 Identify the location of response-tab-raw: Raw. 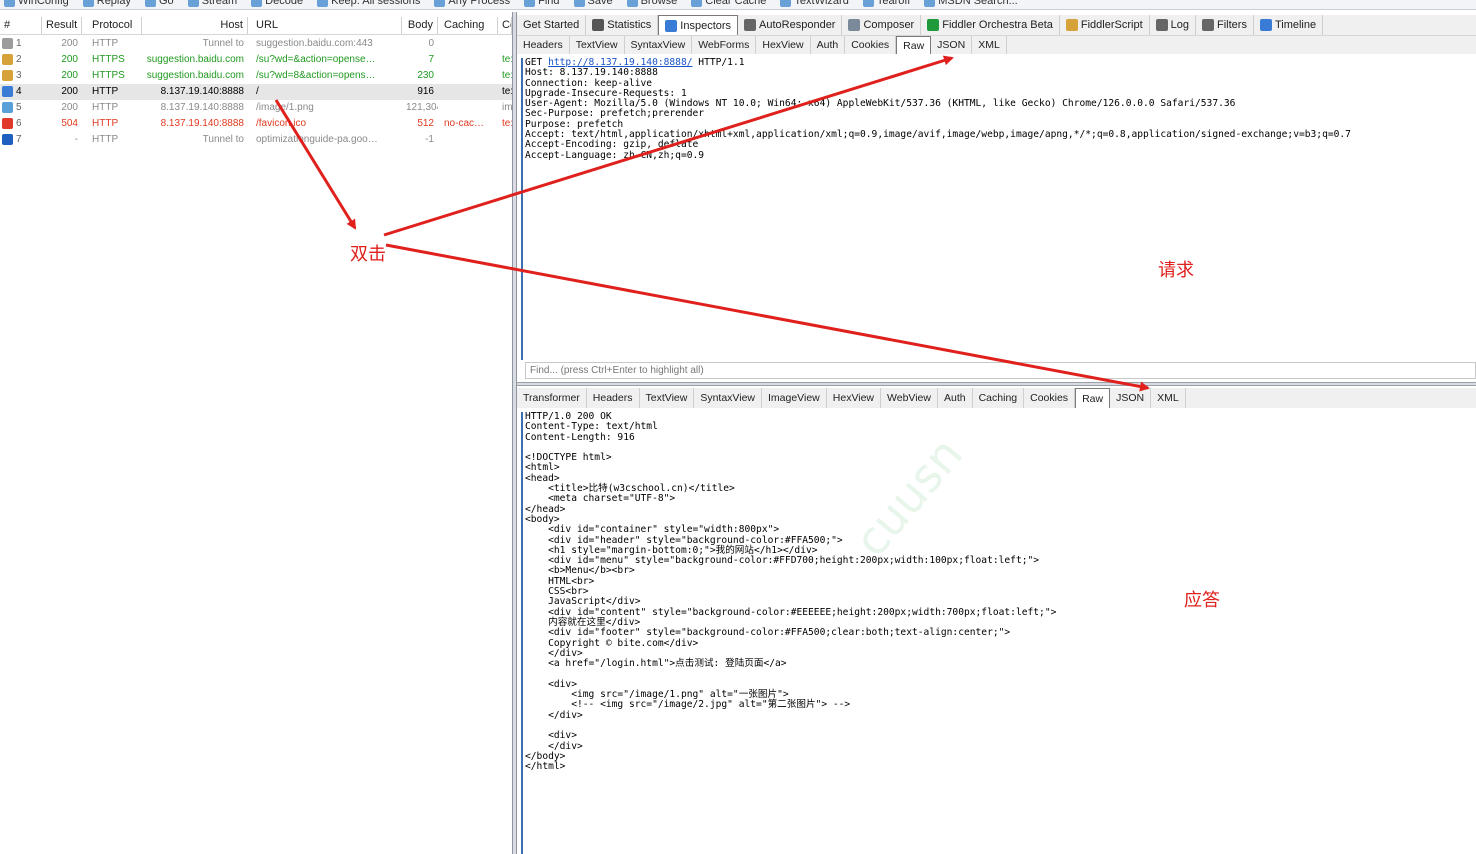
(1093, 398).